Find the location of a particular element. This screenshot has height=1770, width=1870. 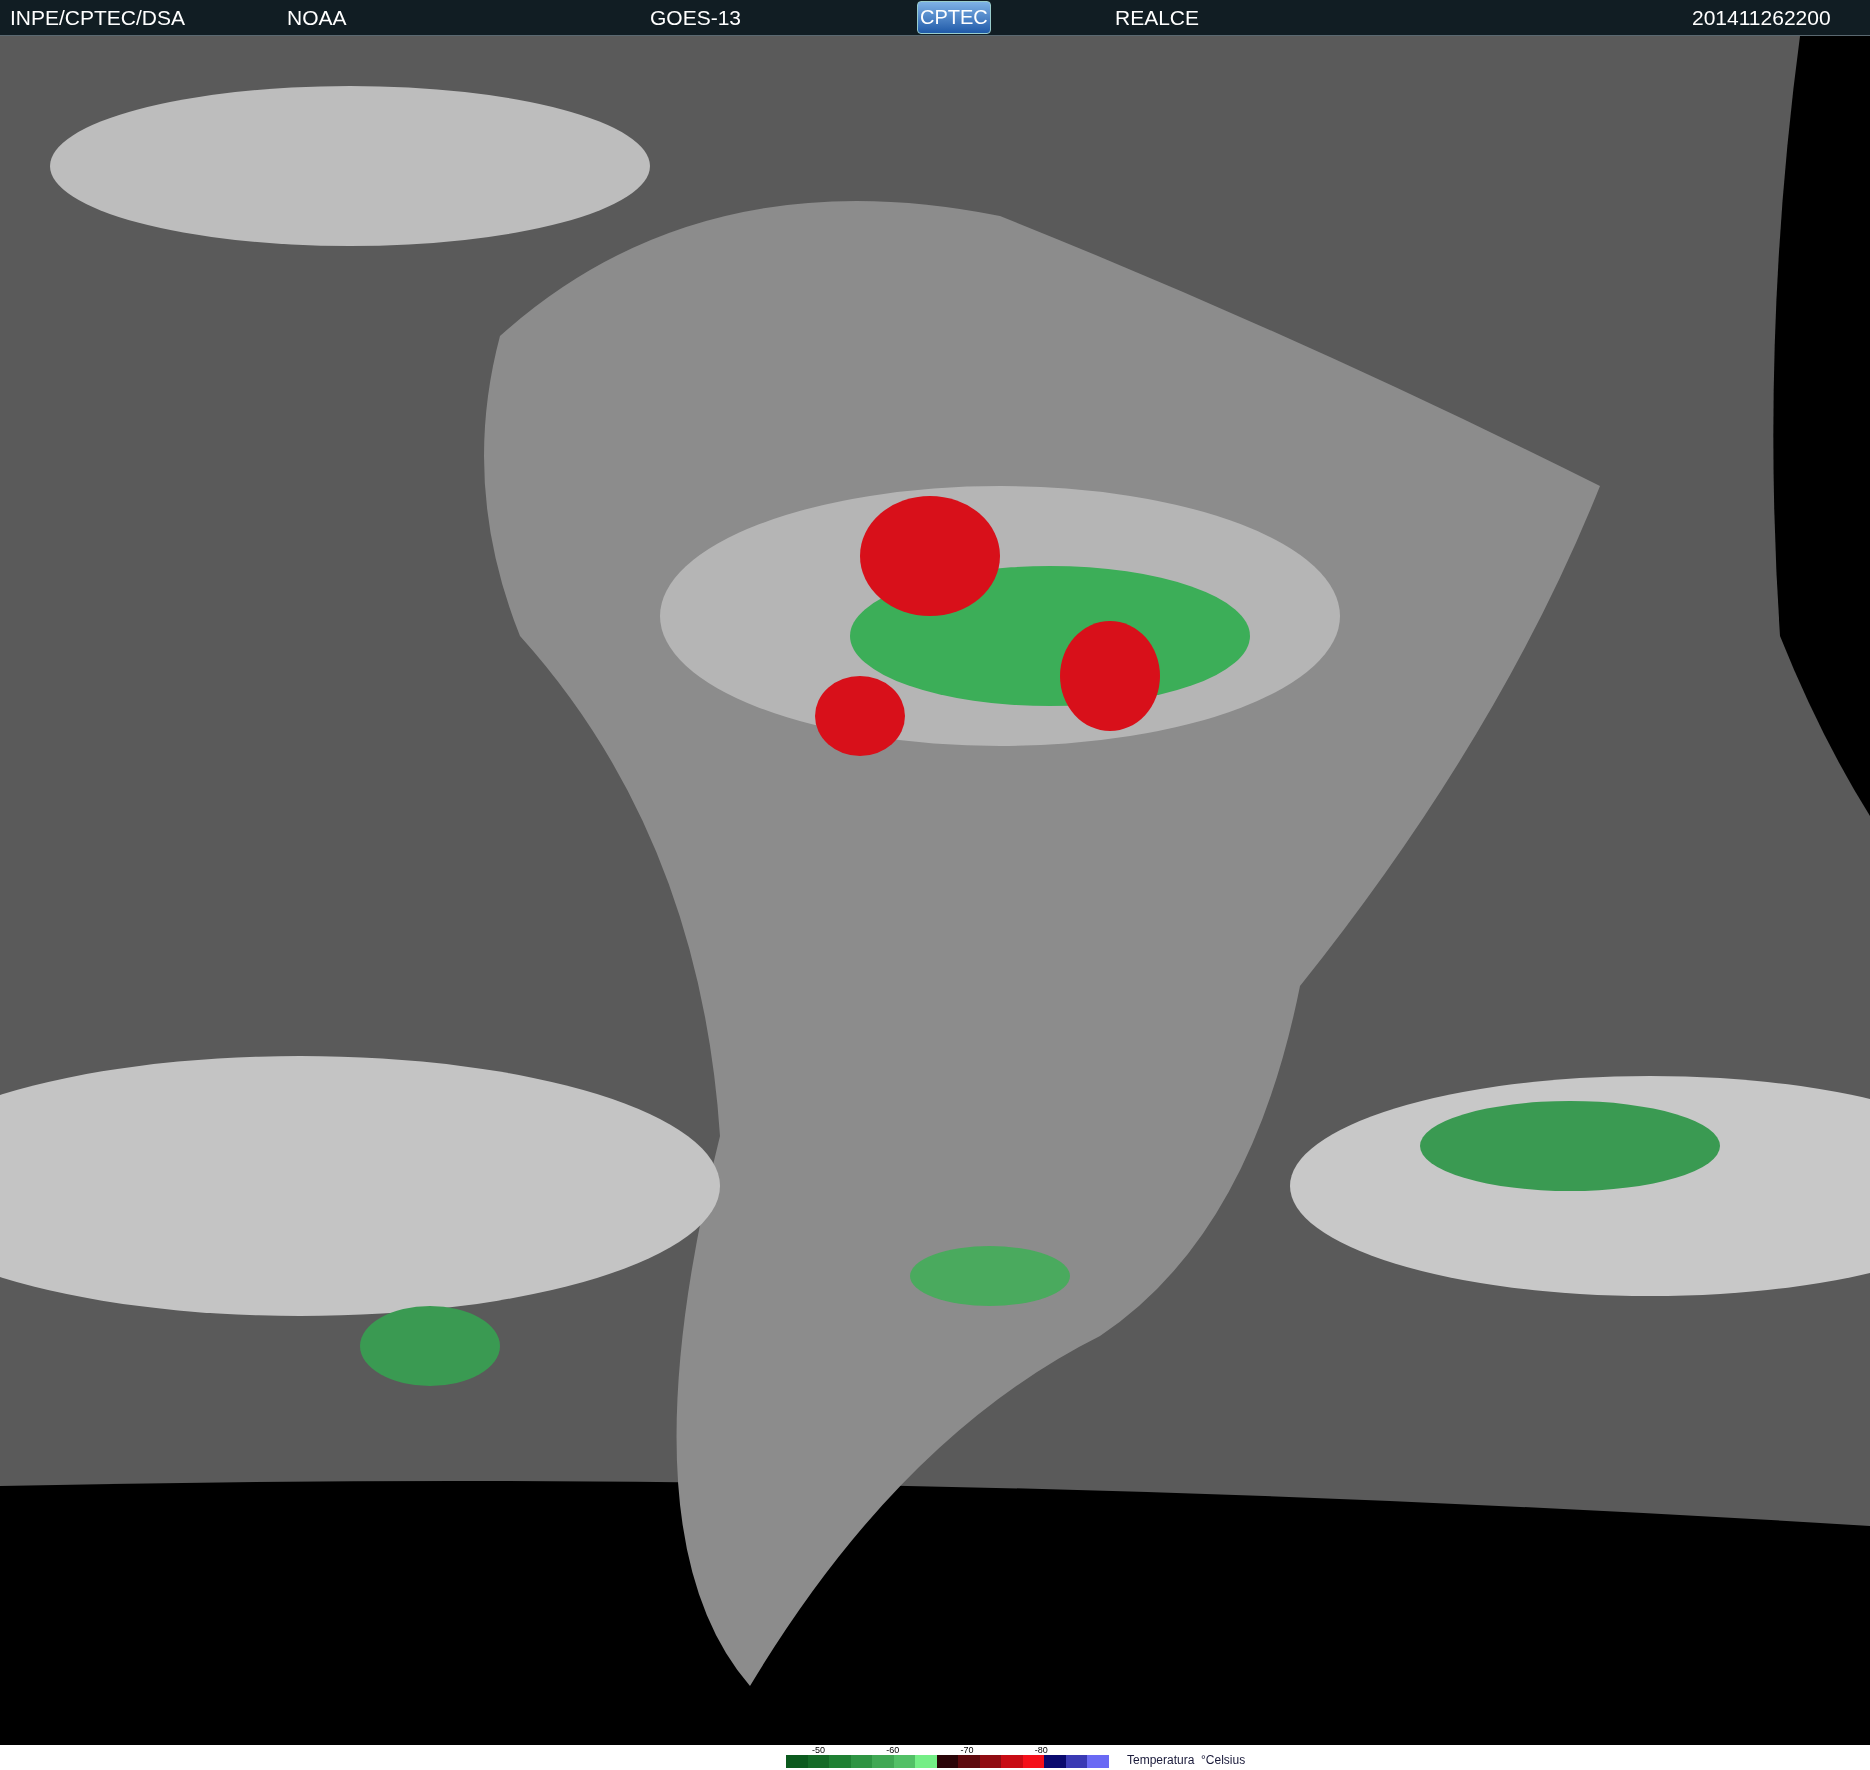

legend-tick: -50 is located at coordinates (818, 1750).